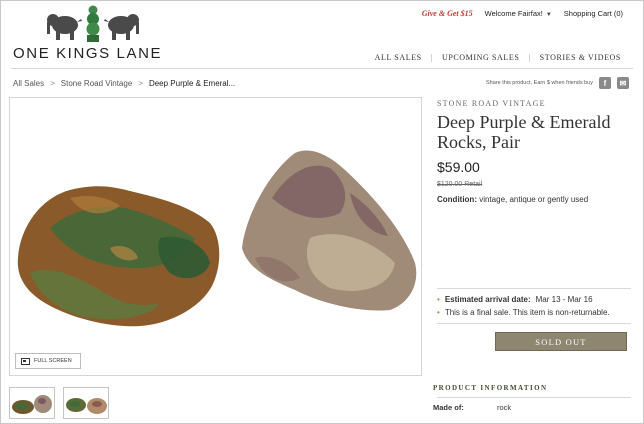  I want to click on full-screen-label: FULL SCREEN, so click(53, 361).